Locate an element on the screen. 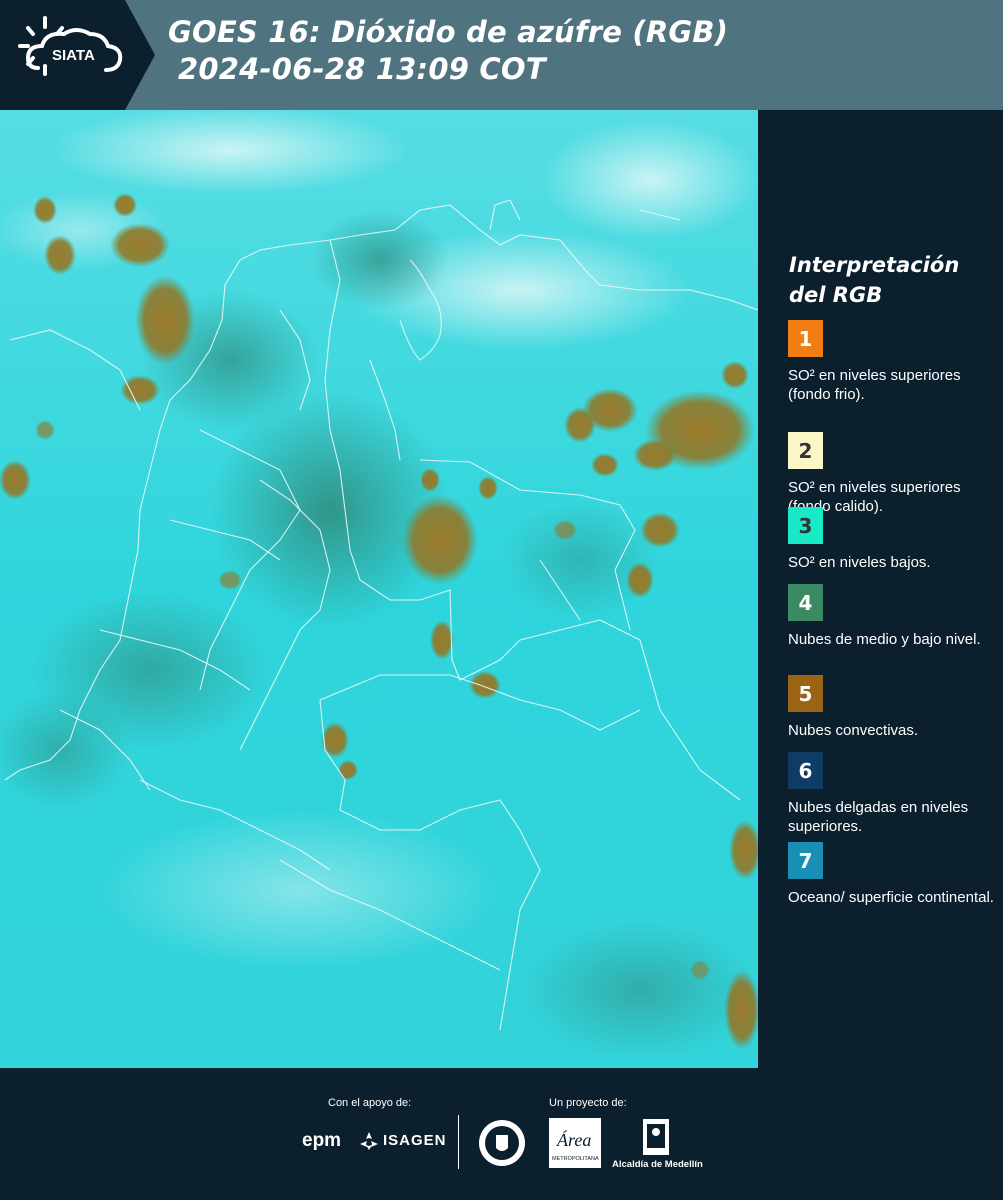 The width and height of the screenshot is (1003, 1200). legend-item-3: 3 SO² en niveles bajos. is located at coordinates (893, 539).